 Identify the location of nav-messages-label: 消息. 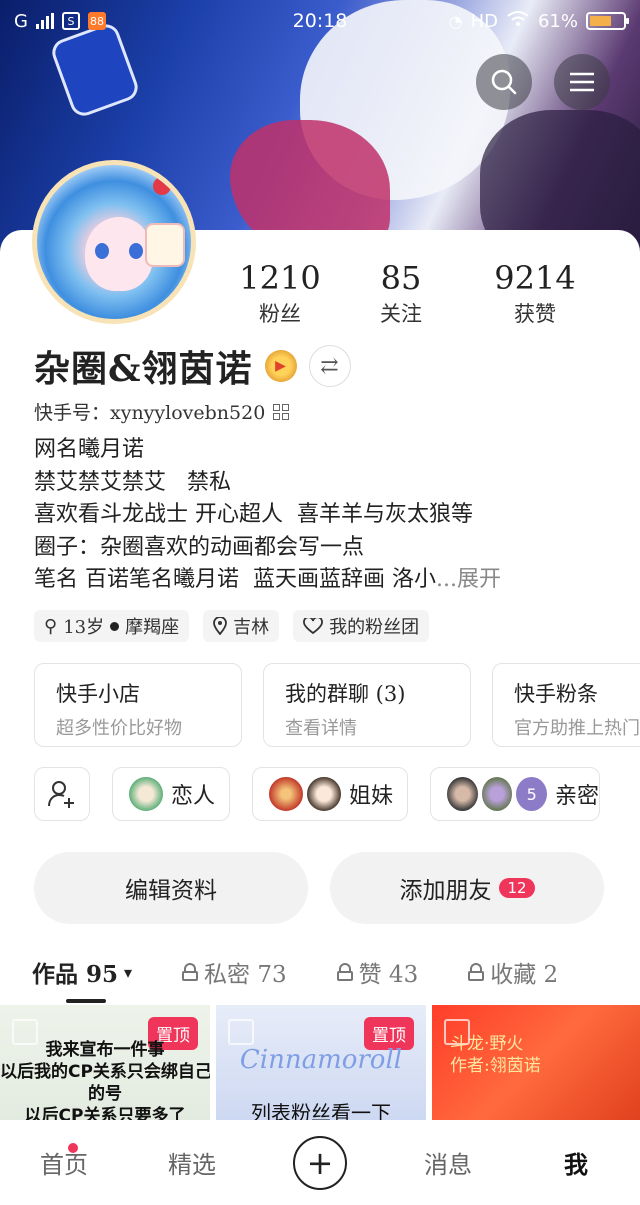
(448, 1165).